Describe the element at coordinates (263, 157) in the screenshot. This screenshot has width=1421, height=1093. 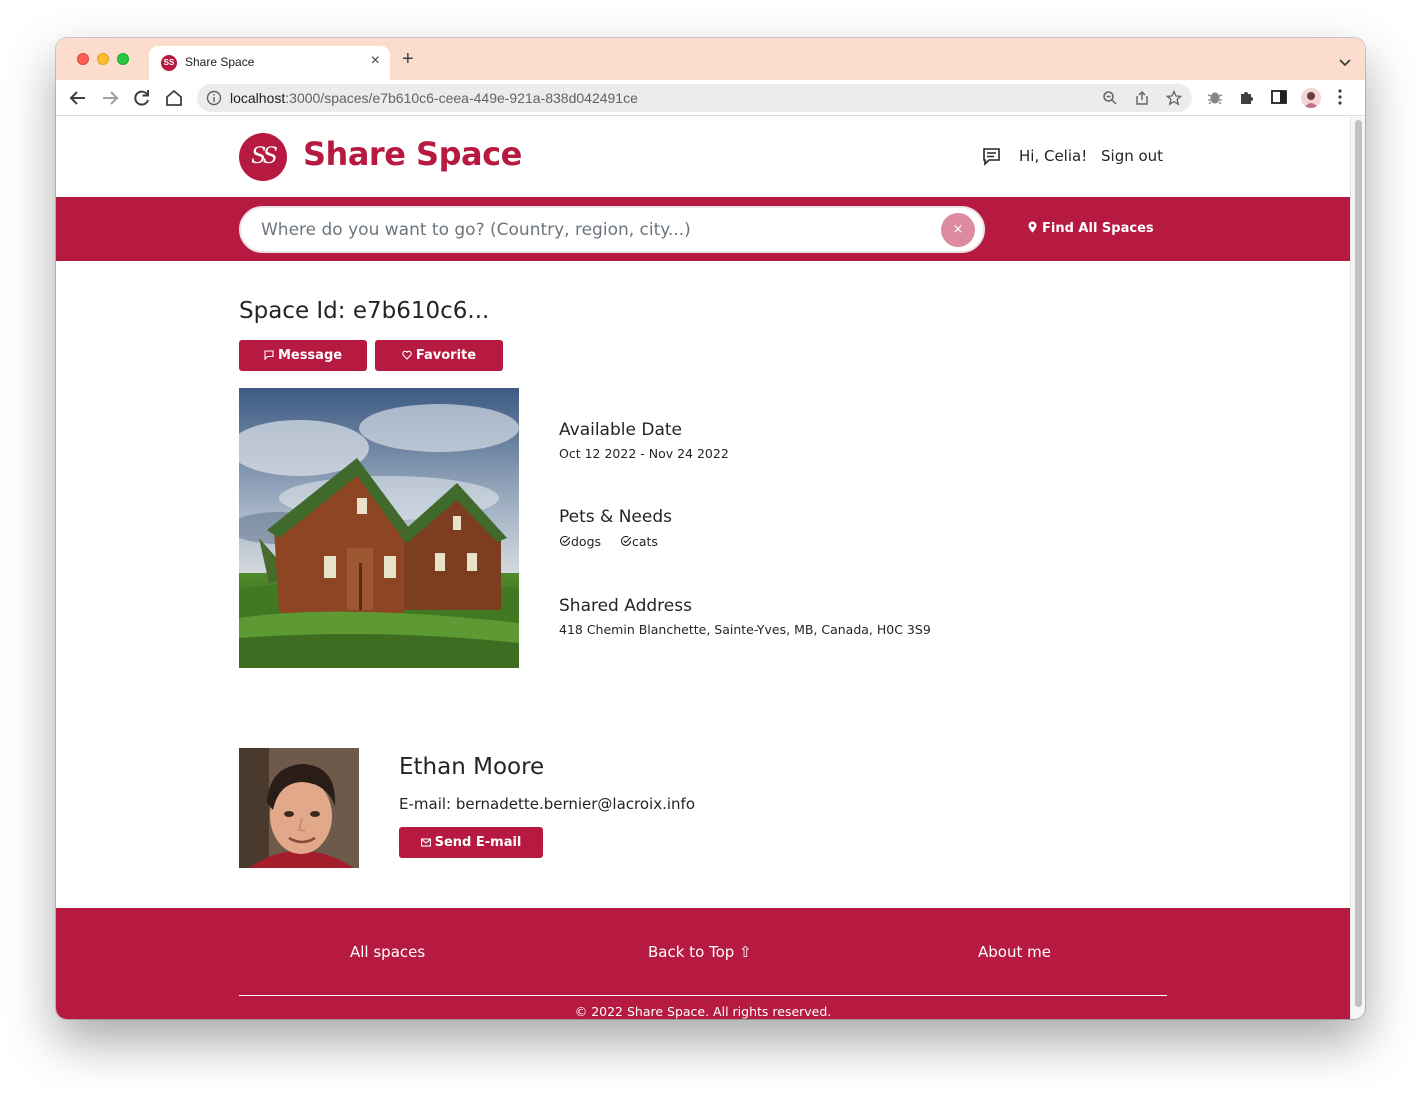
I see `site-logo: SS` at that location.